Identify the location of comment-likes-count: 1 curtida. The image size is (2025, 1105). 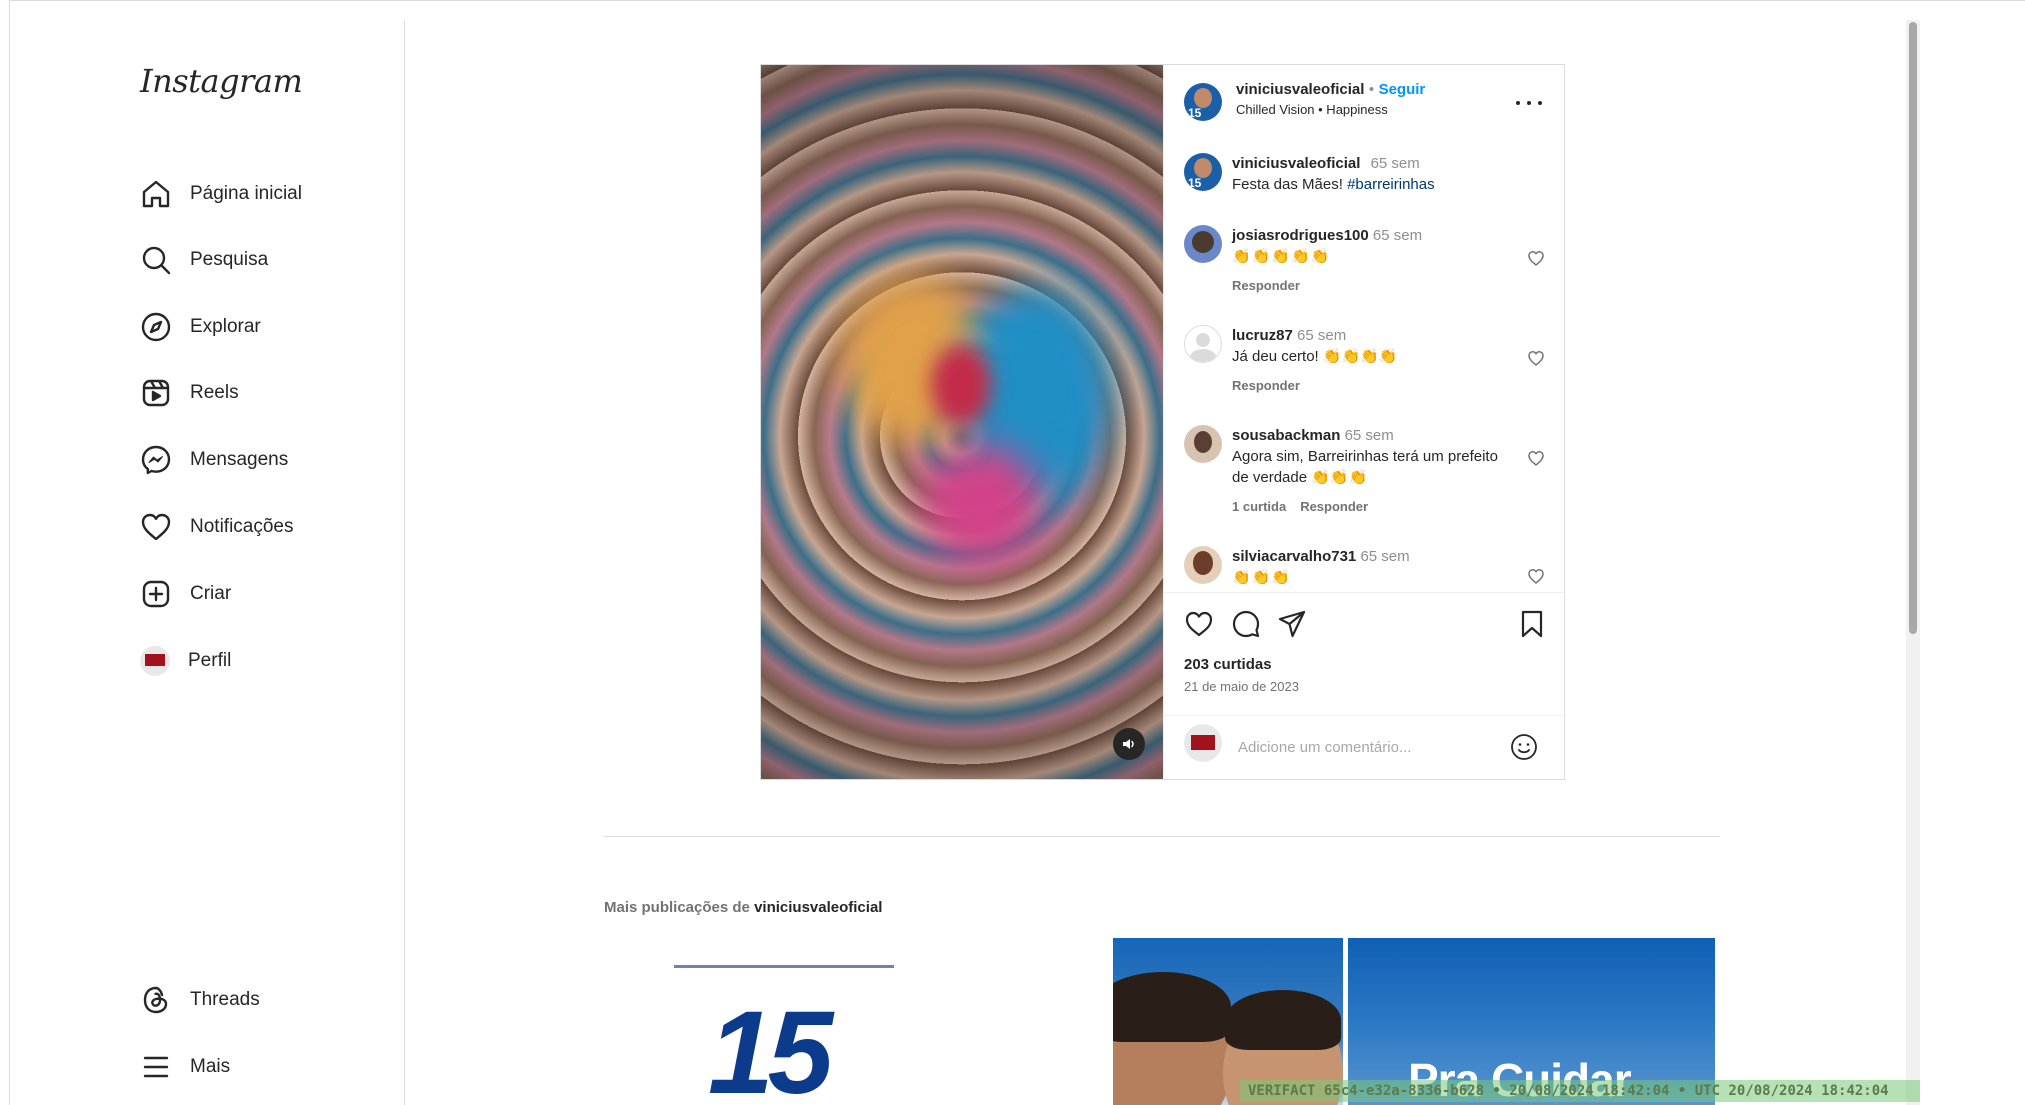
(1259, 506).